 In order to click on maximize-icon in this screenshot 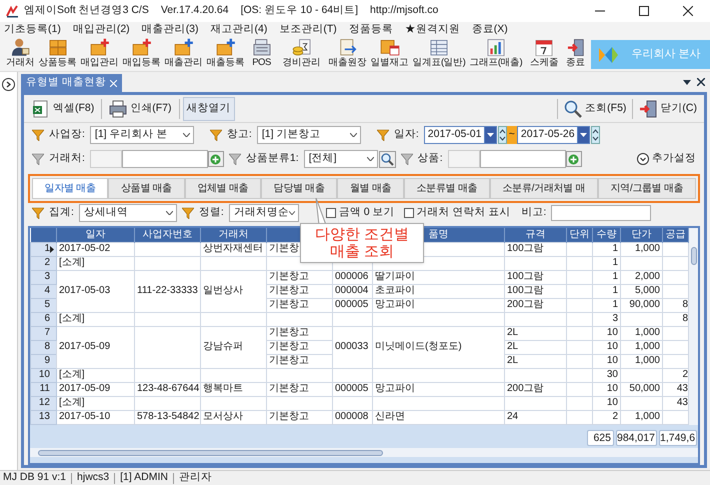, I will do `click(644, 11)`.